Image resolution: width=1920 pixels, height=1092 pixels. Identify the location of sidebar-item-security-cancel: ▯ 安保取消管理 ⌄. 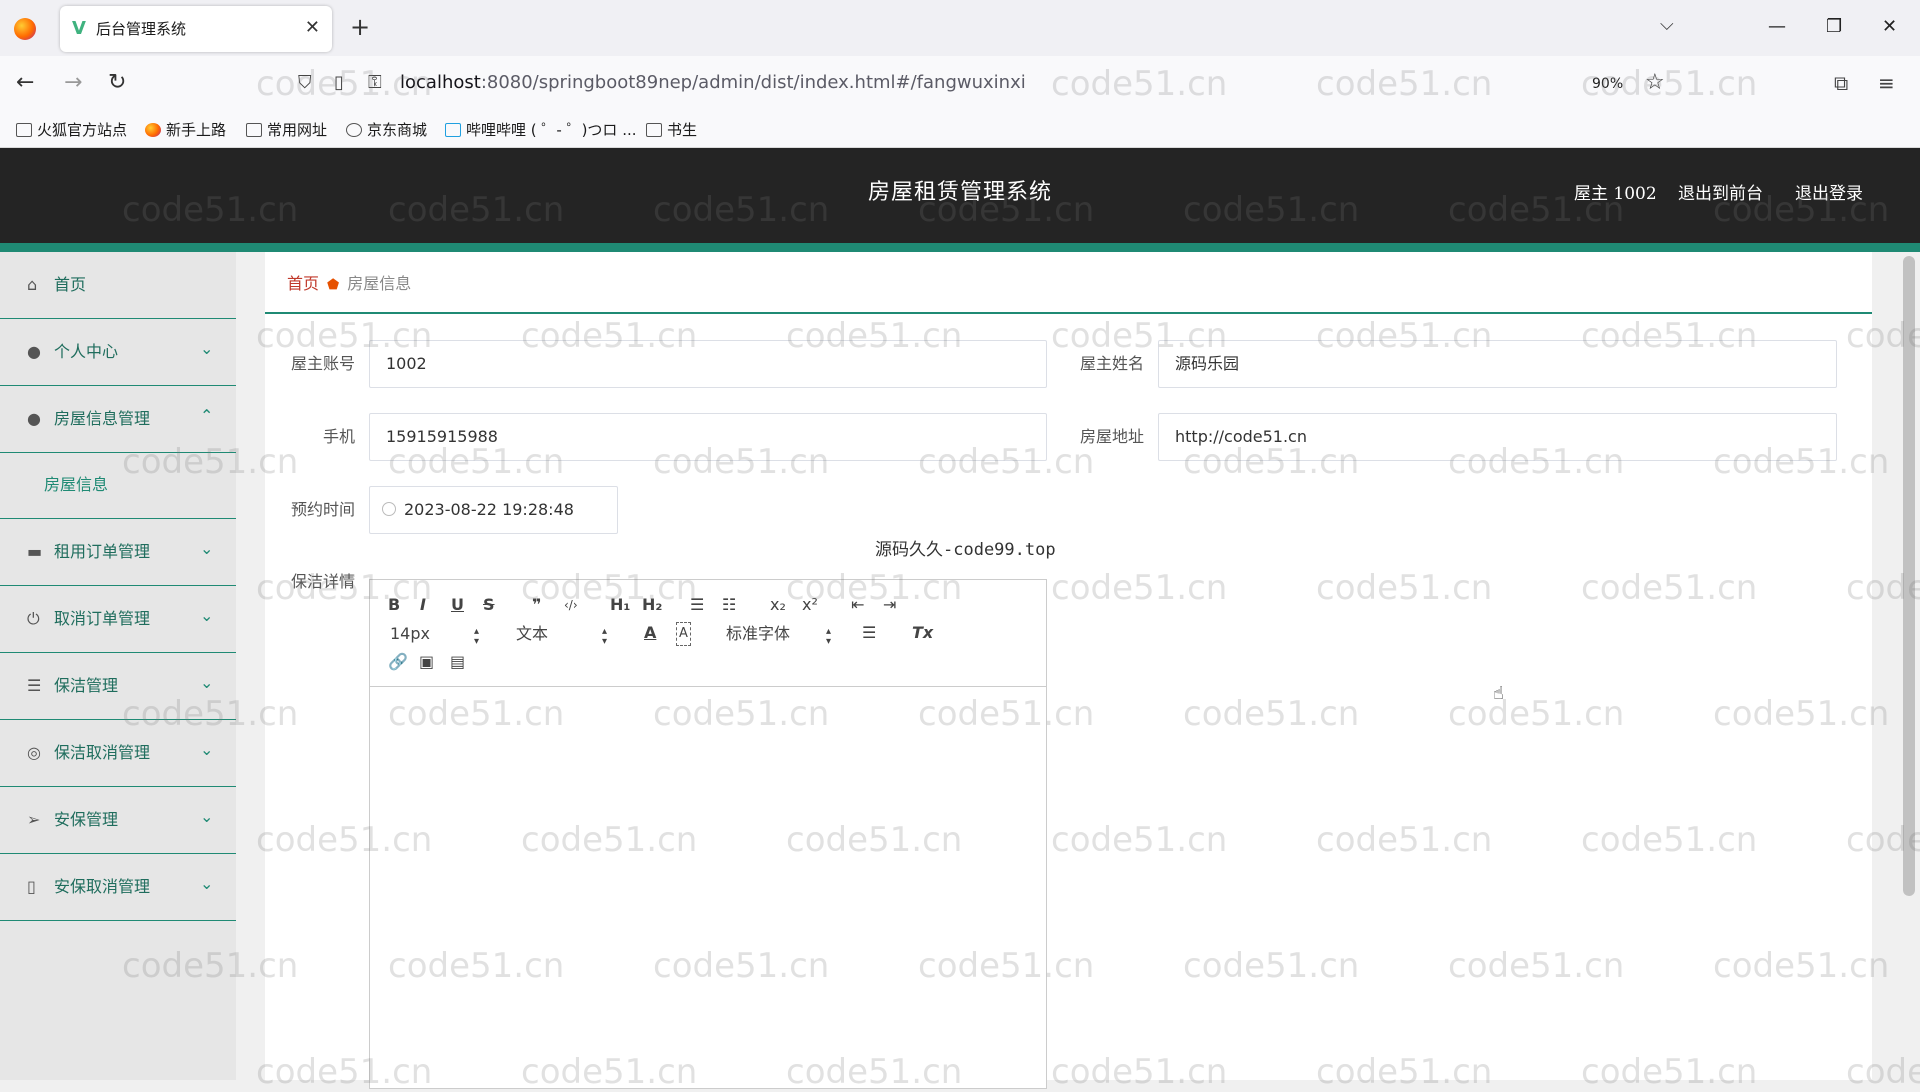
(118, 887).